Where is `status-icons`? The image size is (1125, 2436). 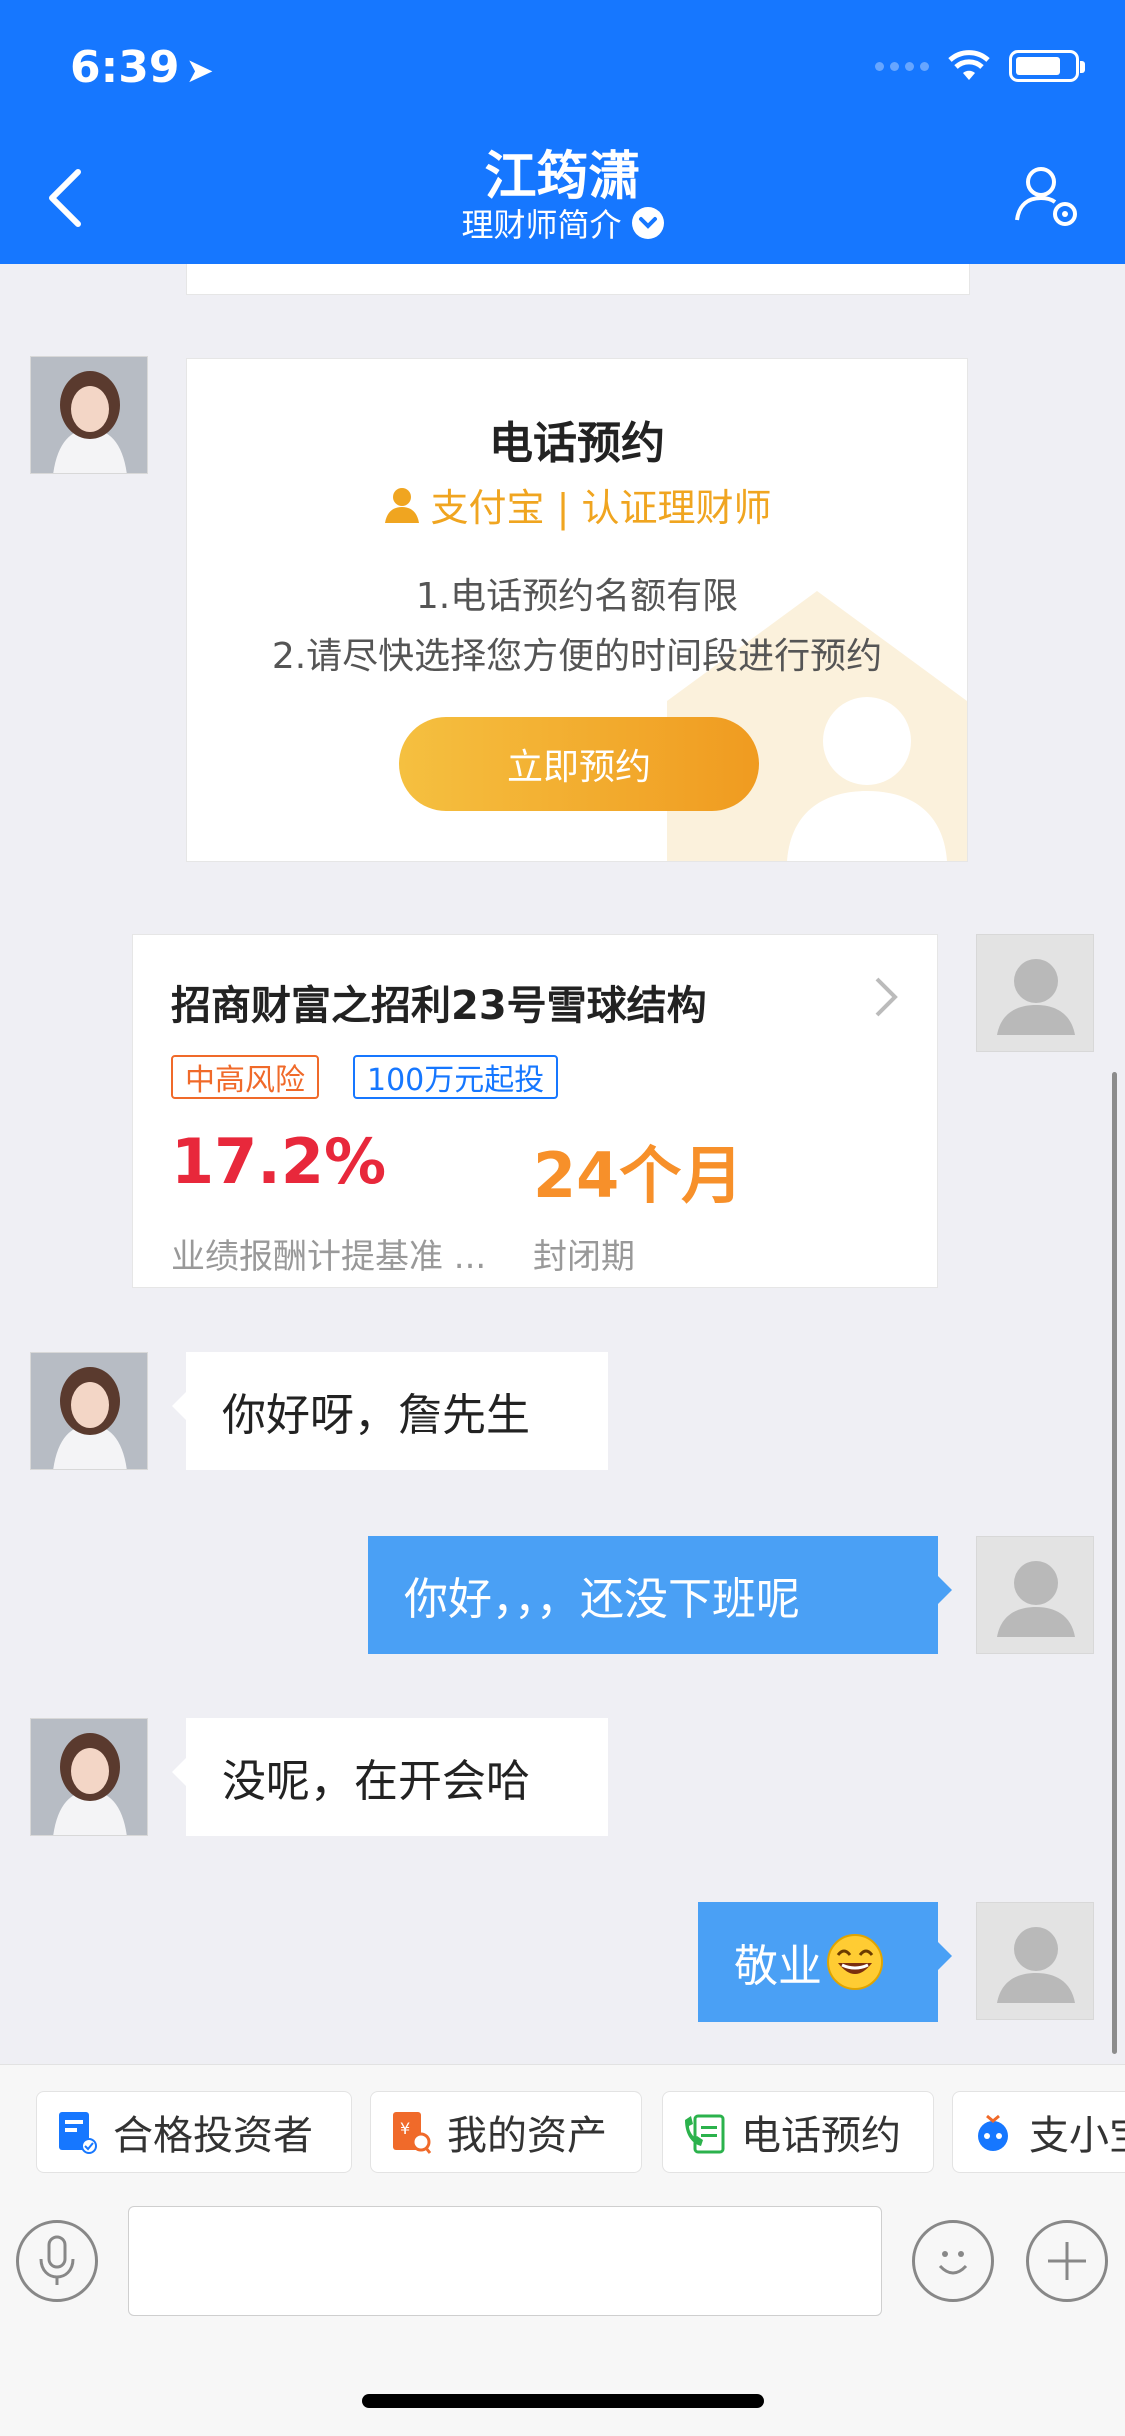
status-icons is located at coordinates (980, 66).